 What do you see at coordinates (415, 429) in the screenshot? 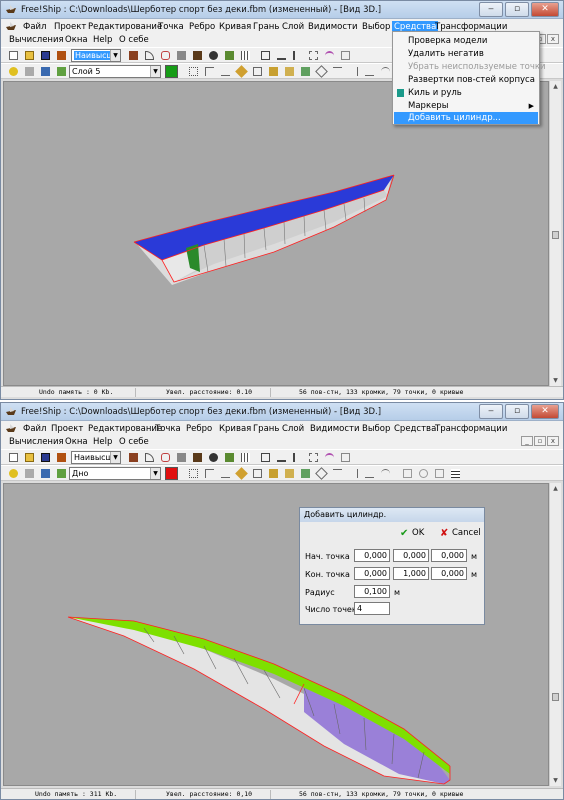
I see `menu-tools: Средства` at bounding box center [415, 429].